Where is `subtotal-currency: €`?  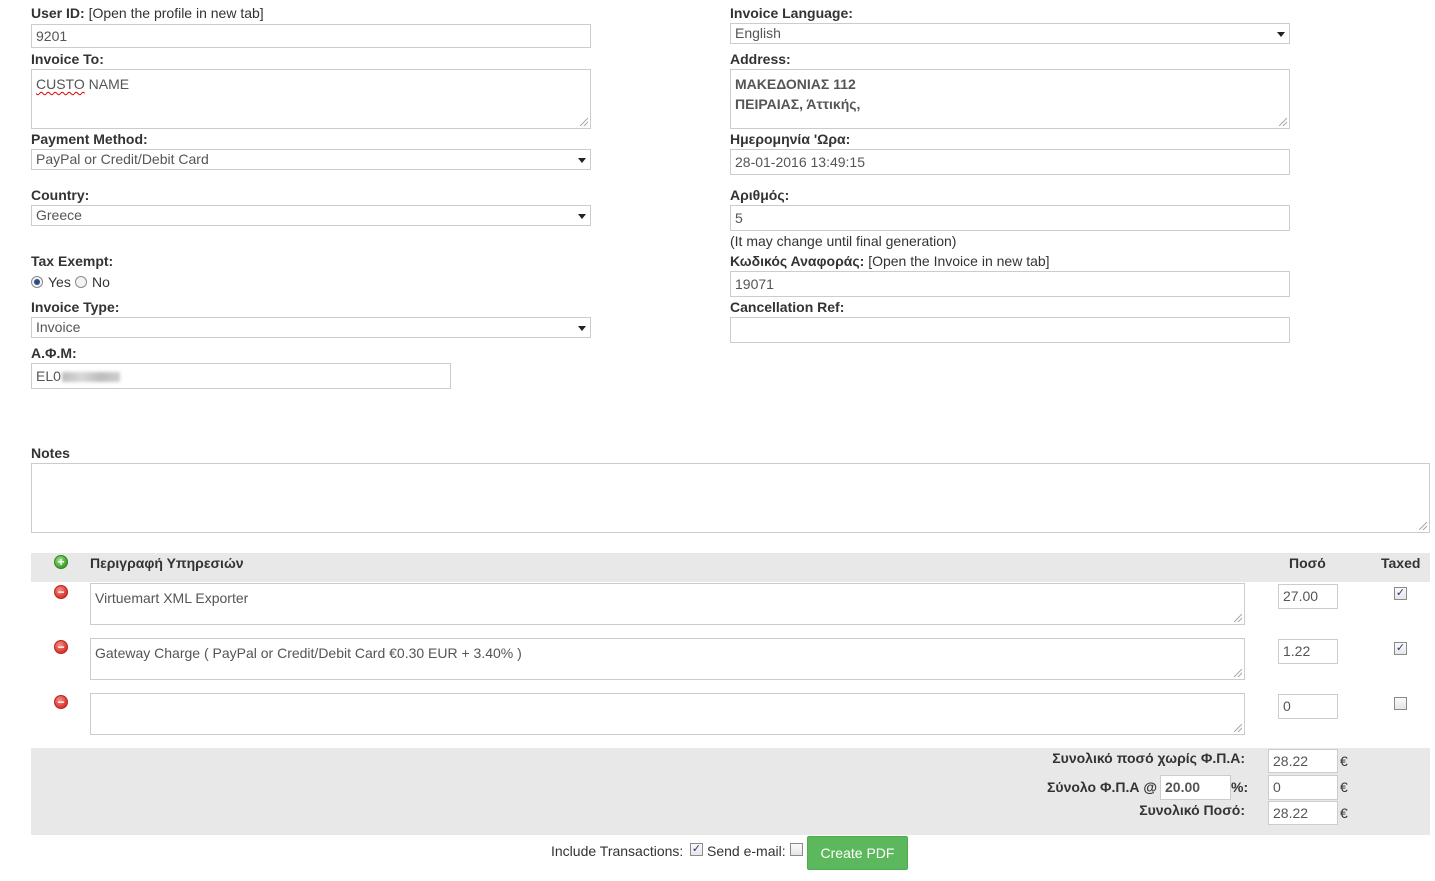
subtotal-currency: € is located at coordinates (1344, 761).